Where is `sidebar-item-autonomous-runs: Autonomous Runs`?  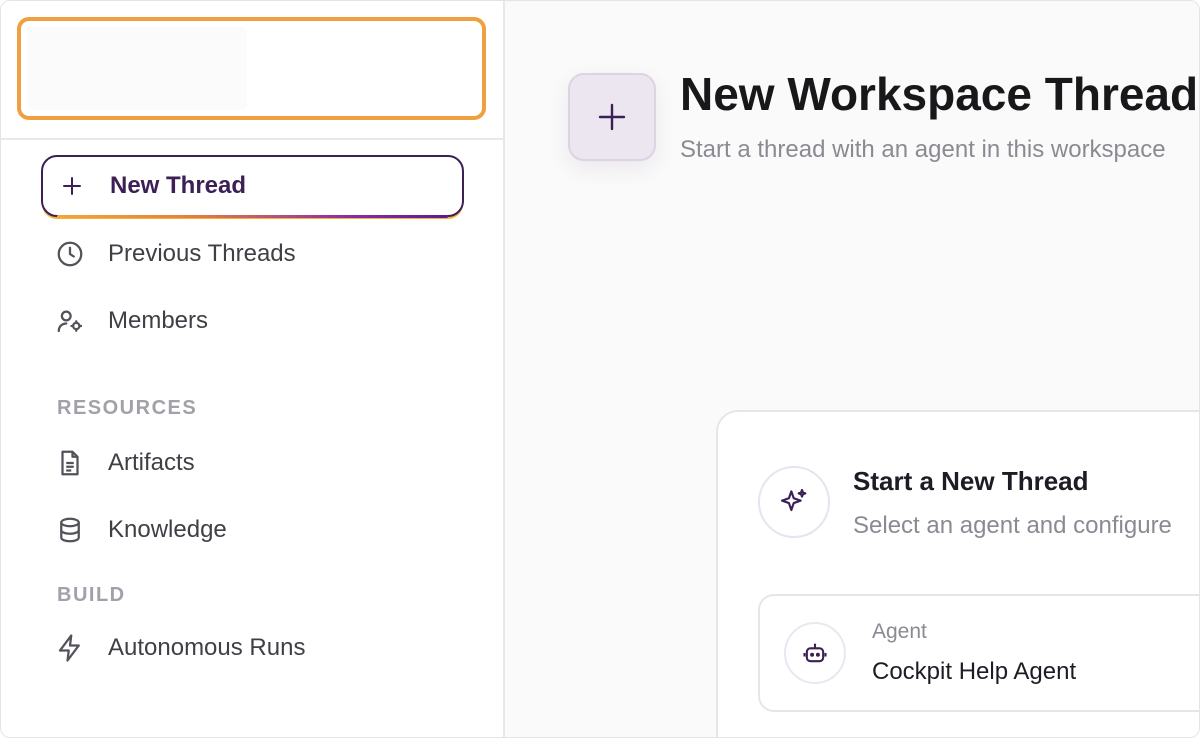
sidebar-item-autonomous-runs: Autonomous Runs is located at coordinates (252, 648).